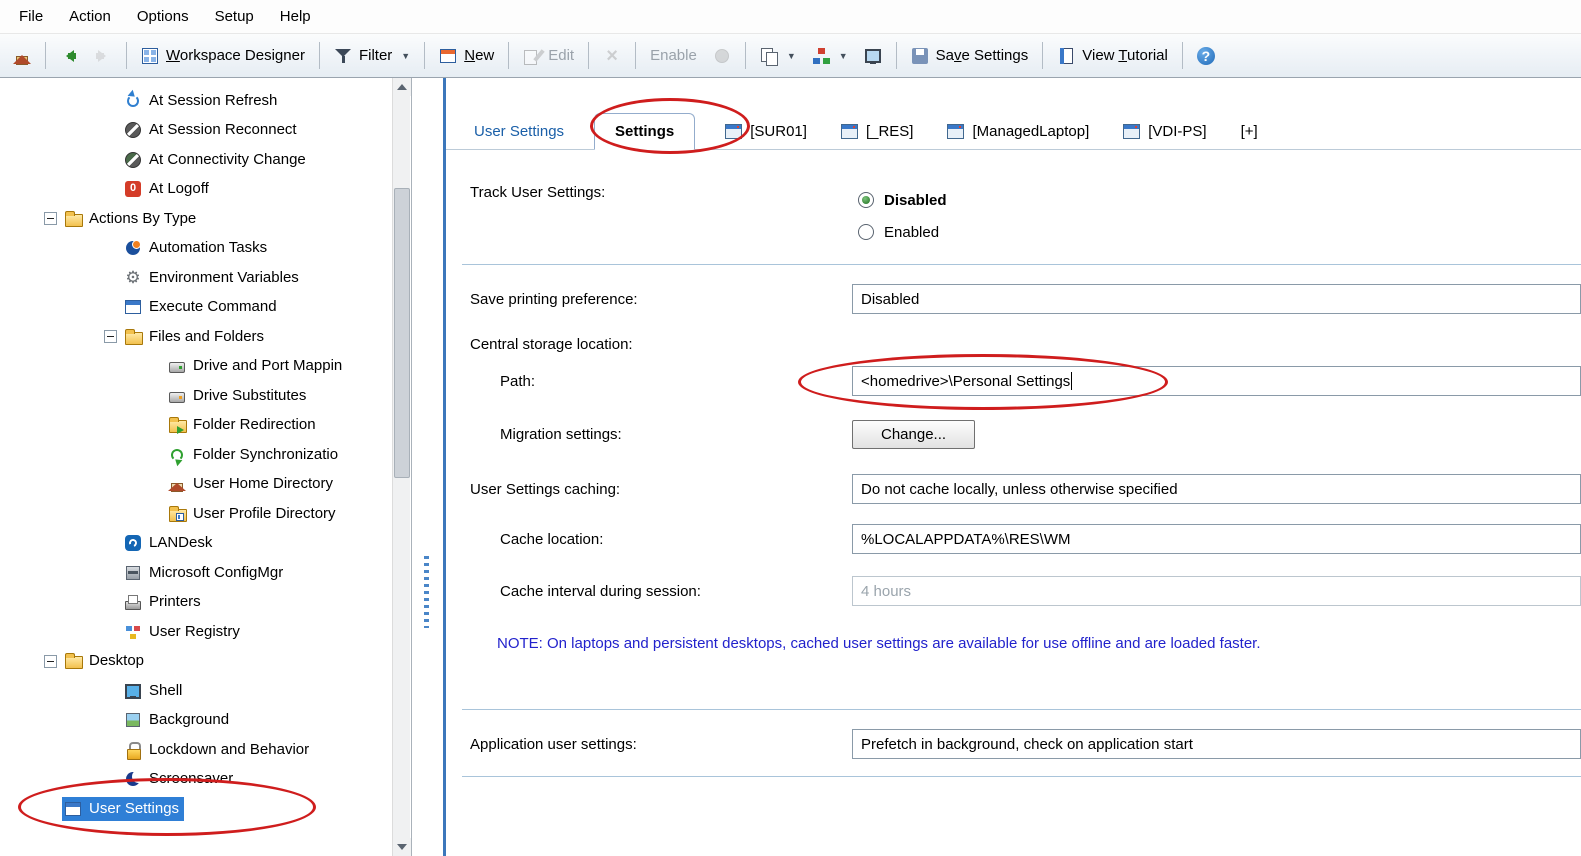 Image resolution: width=1581 pixels, height=856 pixels. What do you see at coordinates (1216, 539) in the screenshot?
I see `cache-location-input: %LOCALAPPDATA%\RES\WM` at bounding box center [1216, 539].